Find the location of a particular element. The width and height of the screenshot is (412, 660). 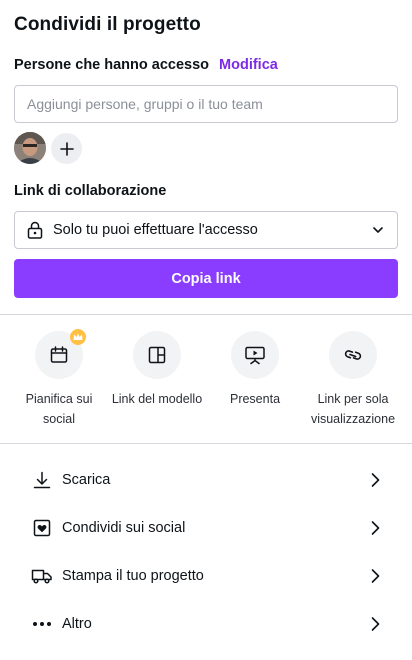

quick-action-label: Link per sola visualizzazione is located at coordinates (353, 409).